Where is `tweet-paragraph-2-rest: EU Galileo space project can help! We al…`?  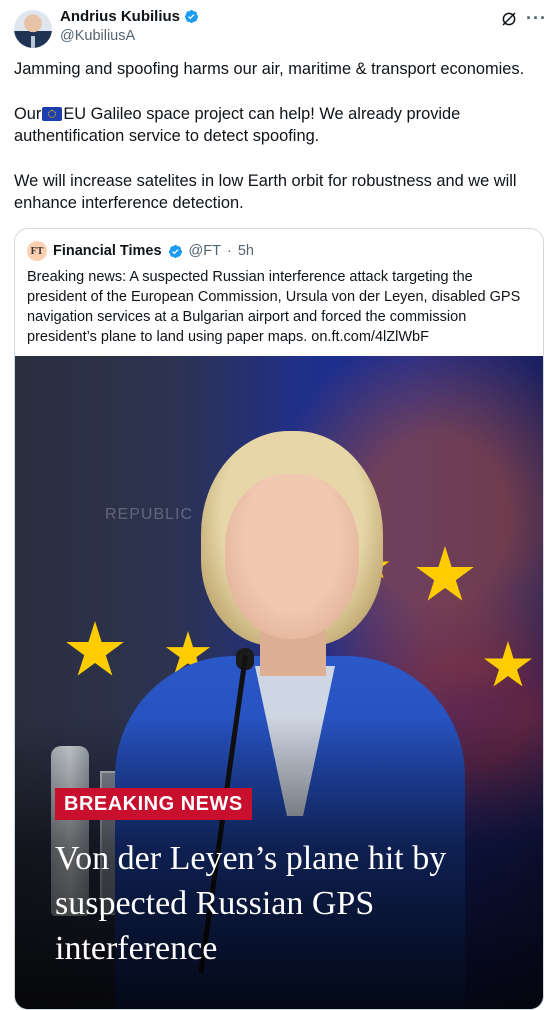 tweet-paragraph-2-rest: EU Galileo space project can help! We al… is located at coordinates (237, 125).